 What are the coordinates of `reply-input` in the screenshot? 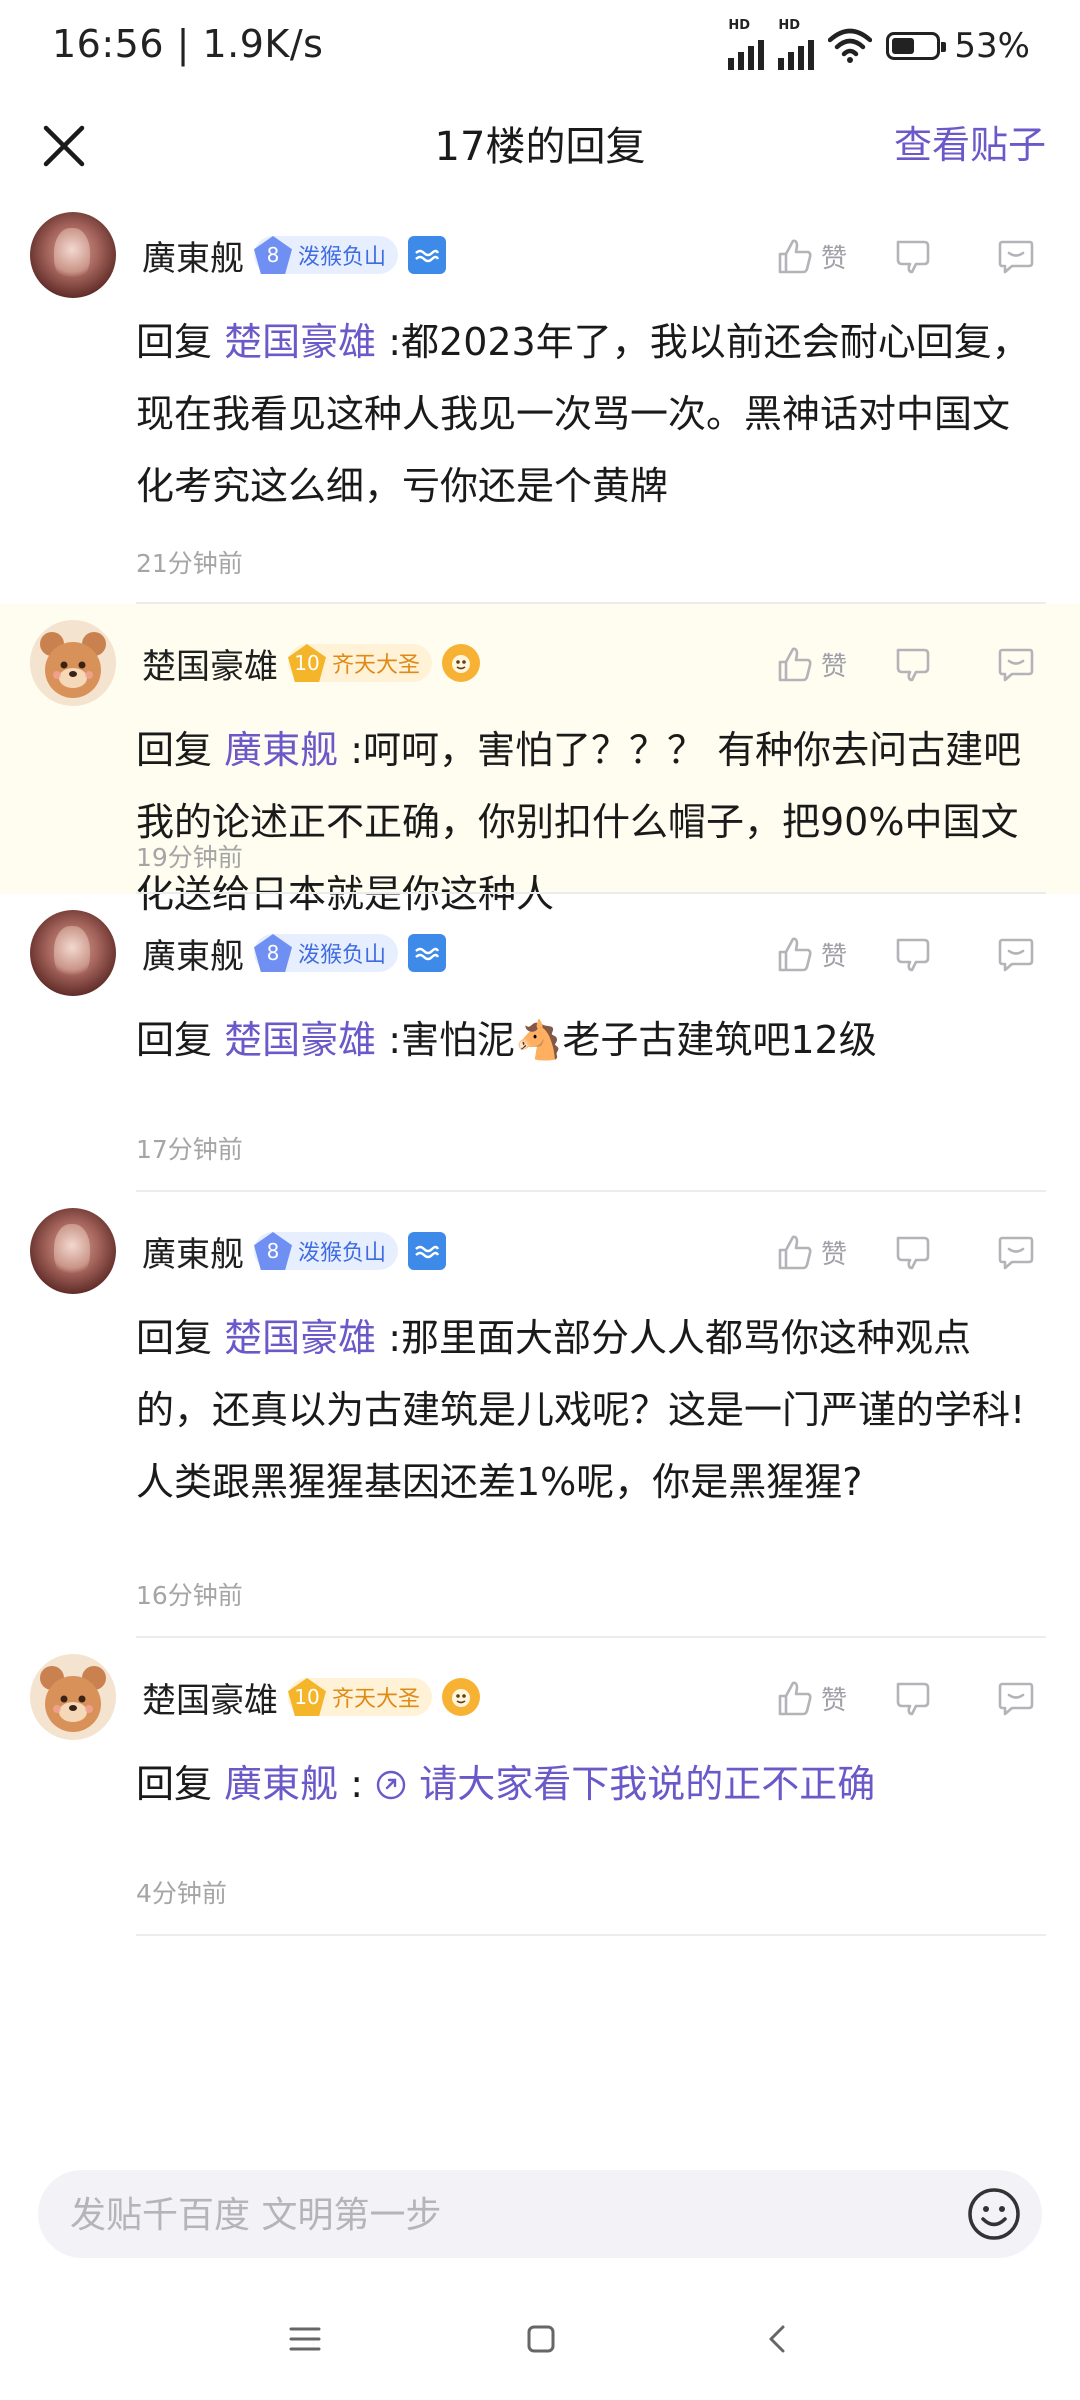 It's located at (510, 2215).